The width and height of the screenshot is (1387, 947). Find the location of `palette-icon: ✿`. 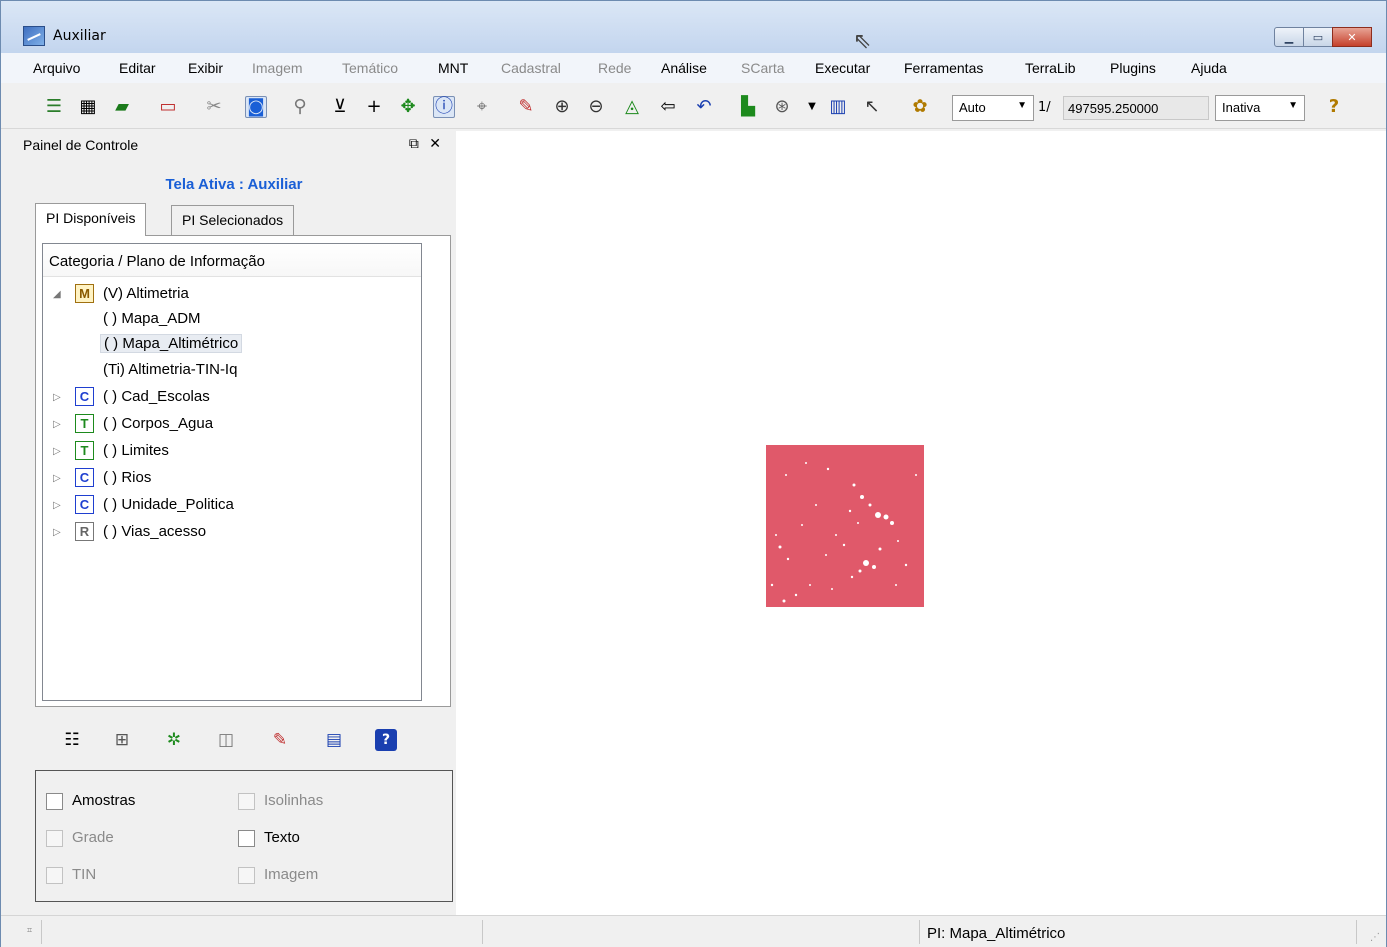

palette-icon: ✿ is located at coordinates (920, 107).